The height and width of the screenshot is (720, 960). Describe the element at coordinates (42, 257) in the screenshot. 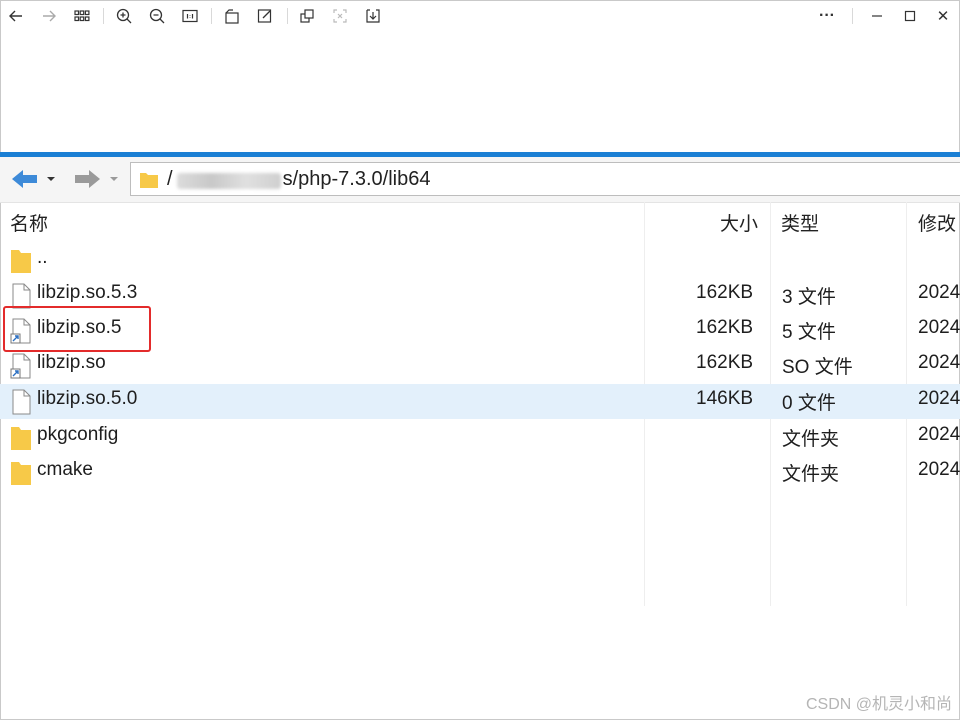

I see `file-name: ..` at that location.